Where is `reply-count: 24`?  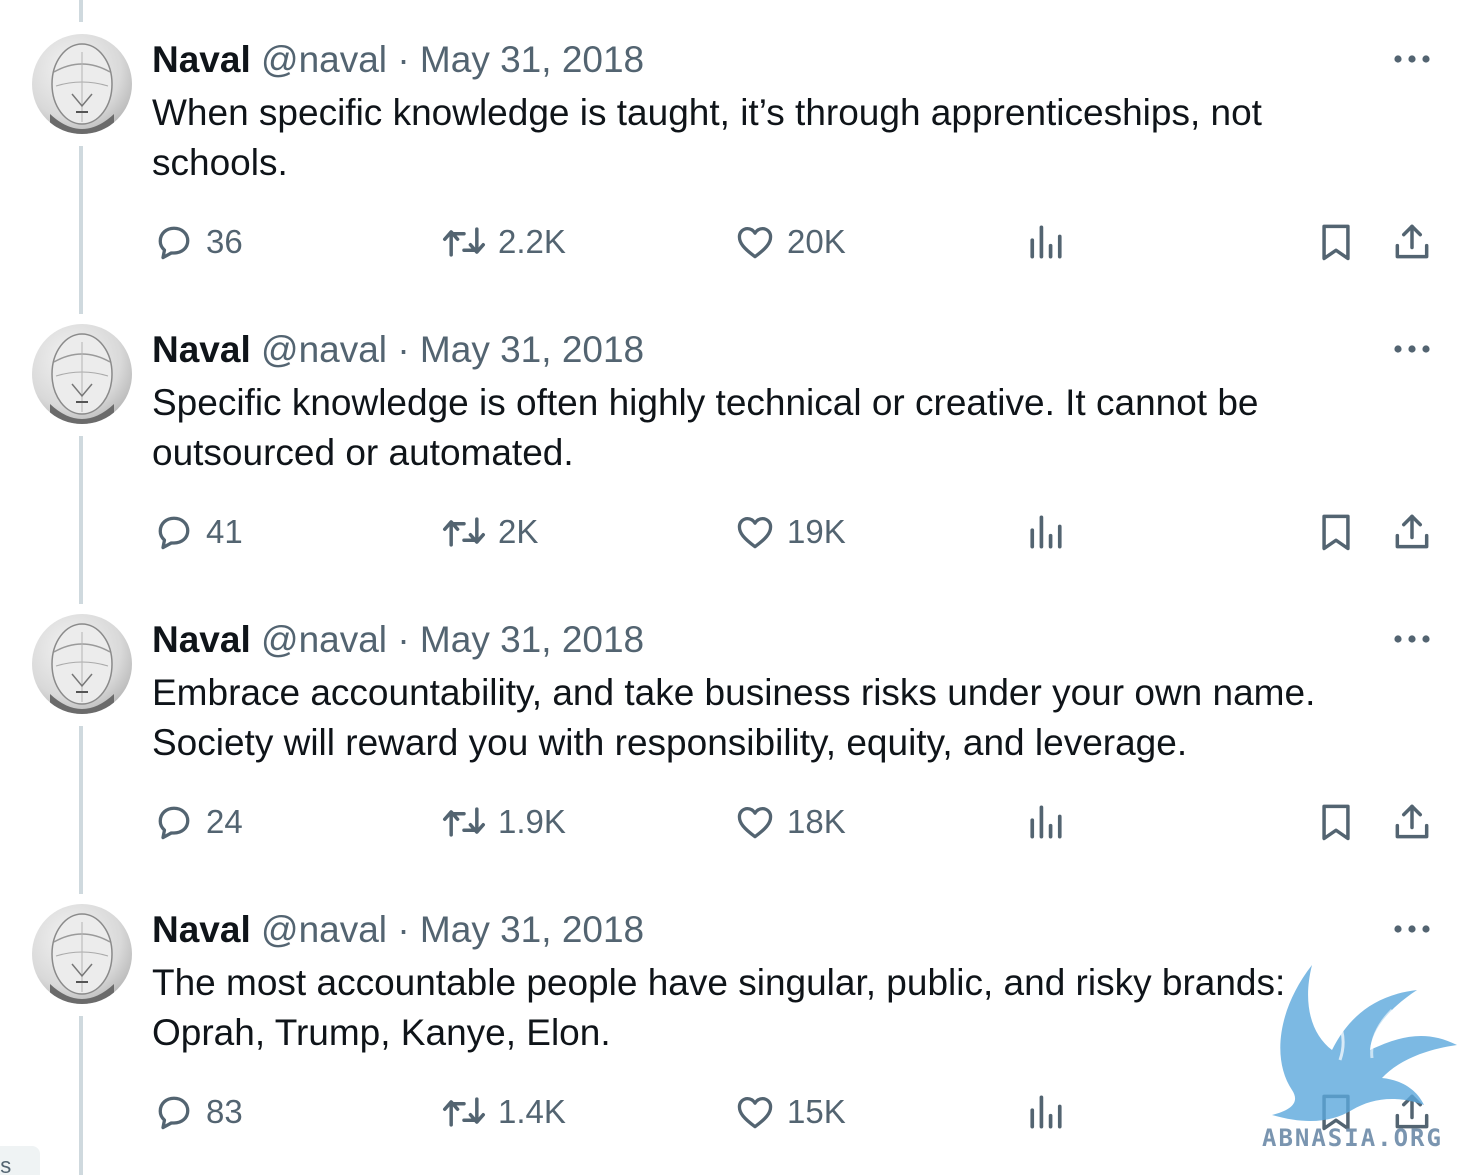 reply-count: 24 is located at coordinates (224, 821).